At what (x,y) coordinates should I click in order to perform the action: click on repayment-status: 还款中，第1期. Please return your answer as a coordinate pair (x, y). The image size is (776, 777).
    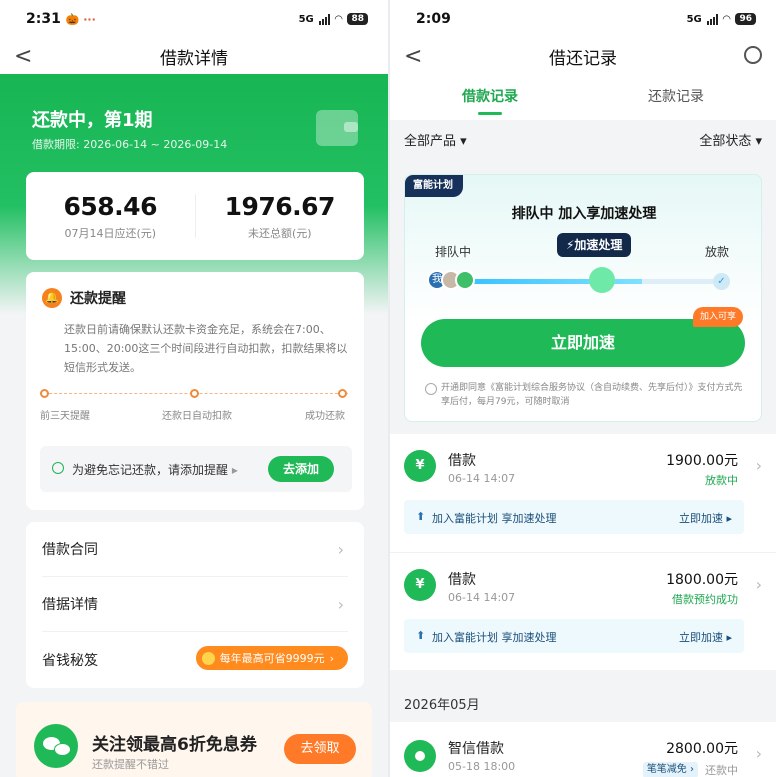
    Looking at the image, I should click on (92, 120).